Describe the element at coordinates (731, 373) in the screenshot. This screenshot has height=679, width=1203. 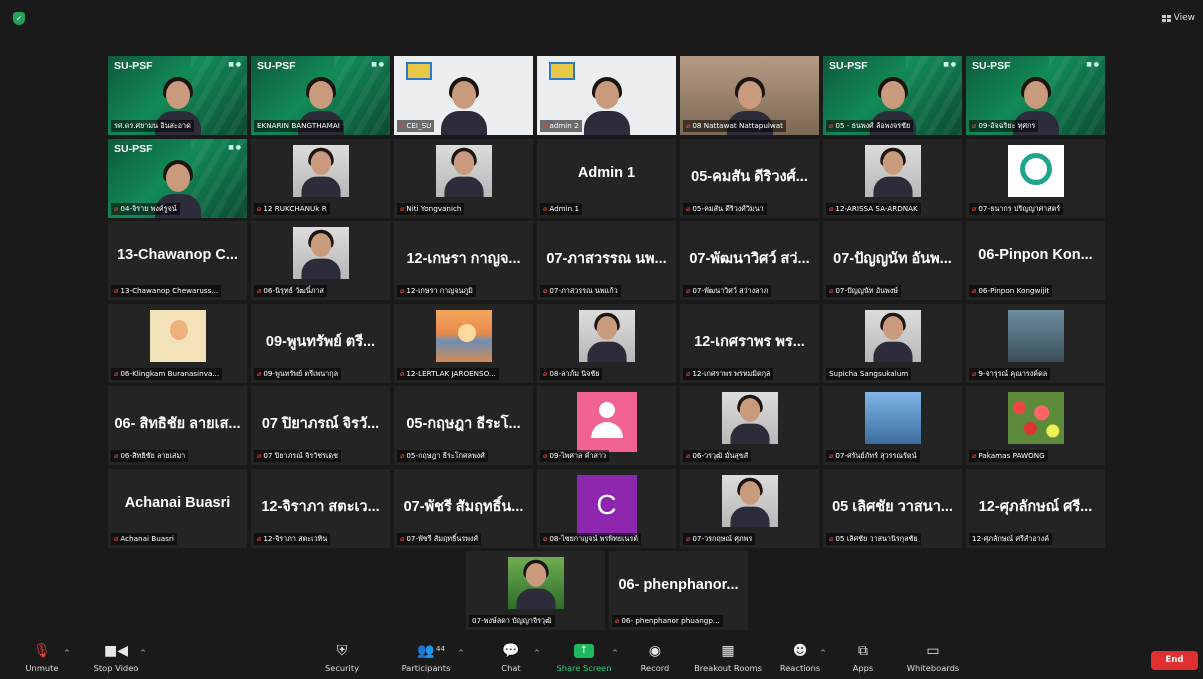
I see `participant-name: 12-เกศราพร พรหมมิดกุล` at that location.